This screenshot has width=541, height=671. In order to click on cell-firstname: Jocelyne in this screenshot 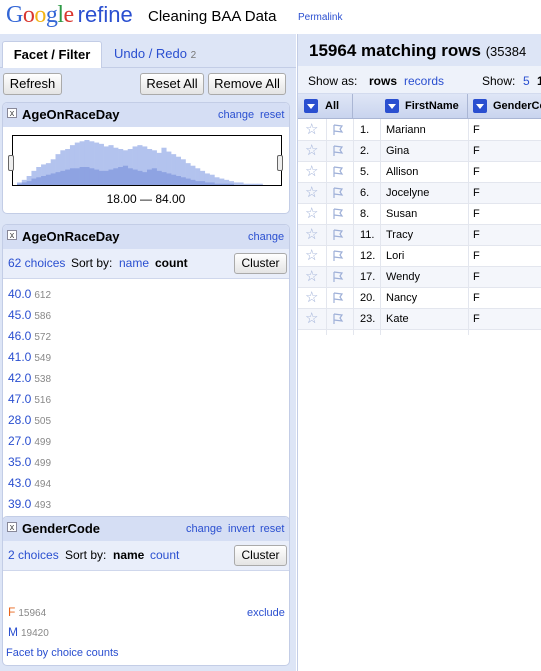, I will do `click(407, 193)`.